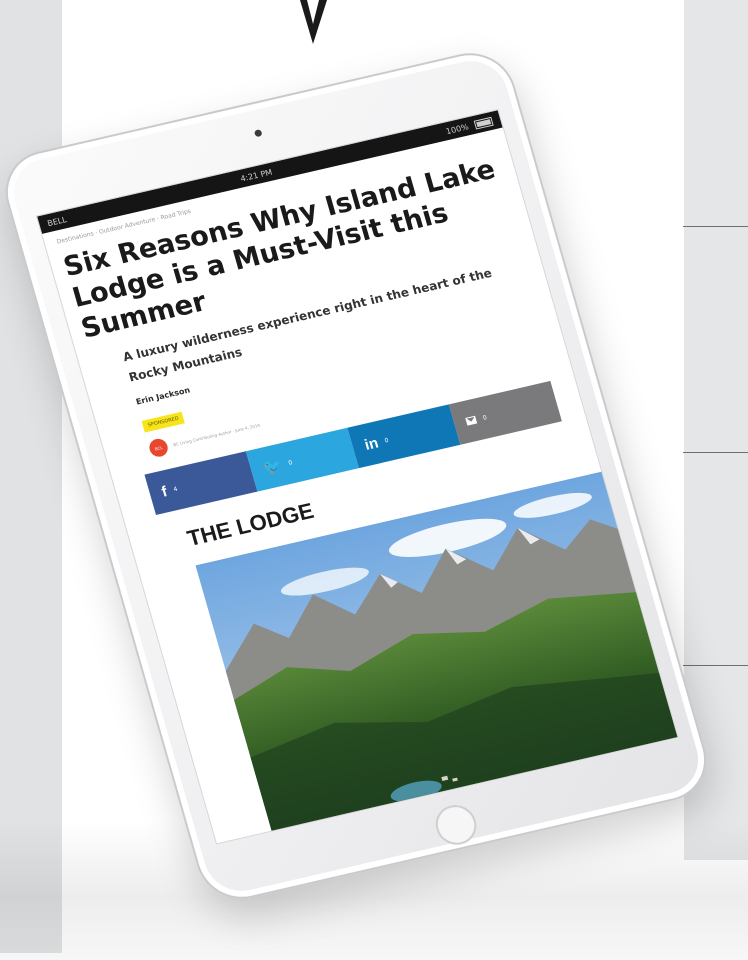 Image resolution: width=748 pixels, height=960 pixels. Describe the element at coordinates (258, 133) in the screenshot. I see `camera-dot` at that location.